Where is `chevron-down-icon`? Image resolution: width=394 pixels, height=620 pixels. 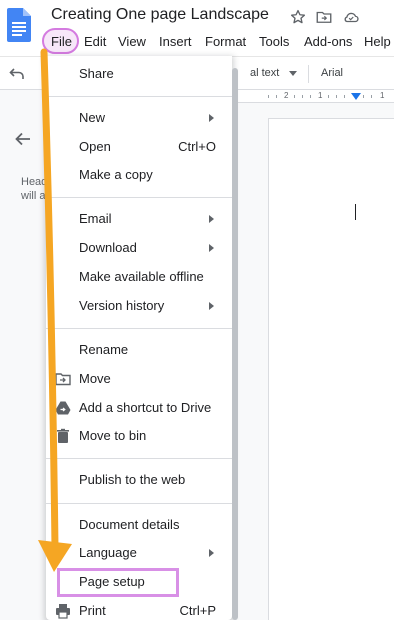
chevron-down-icon is located at coordinates (293, 73).